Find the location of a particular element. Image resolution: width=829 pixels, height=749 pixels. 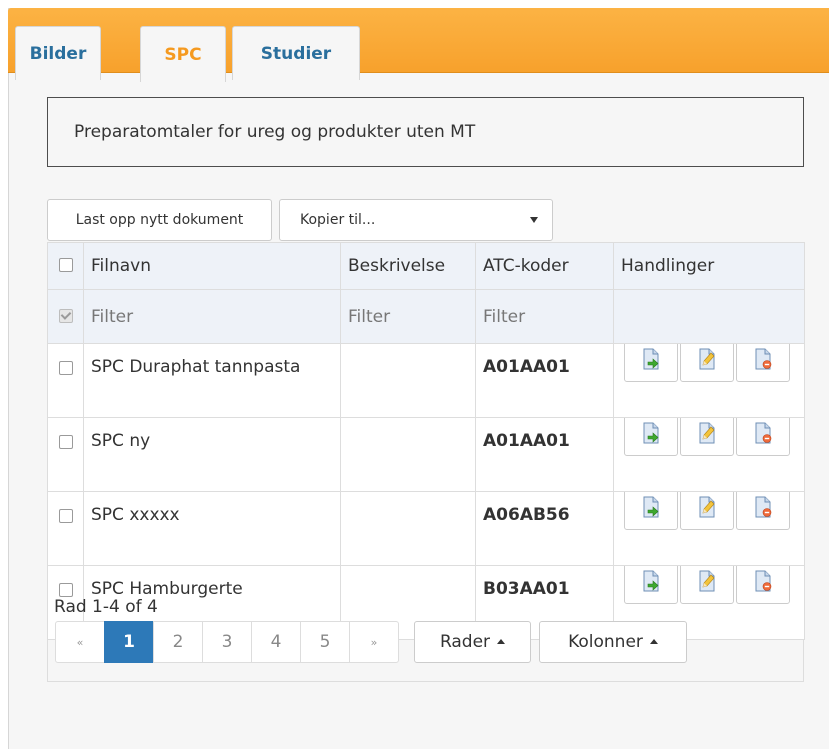

page-first-button: « is located at coordinates (80, 642).